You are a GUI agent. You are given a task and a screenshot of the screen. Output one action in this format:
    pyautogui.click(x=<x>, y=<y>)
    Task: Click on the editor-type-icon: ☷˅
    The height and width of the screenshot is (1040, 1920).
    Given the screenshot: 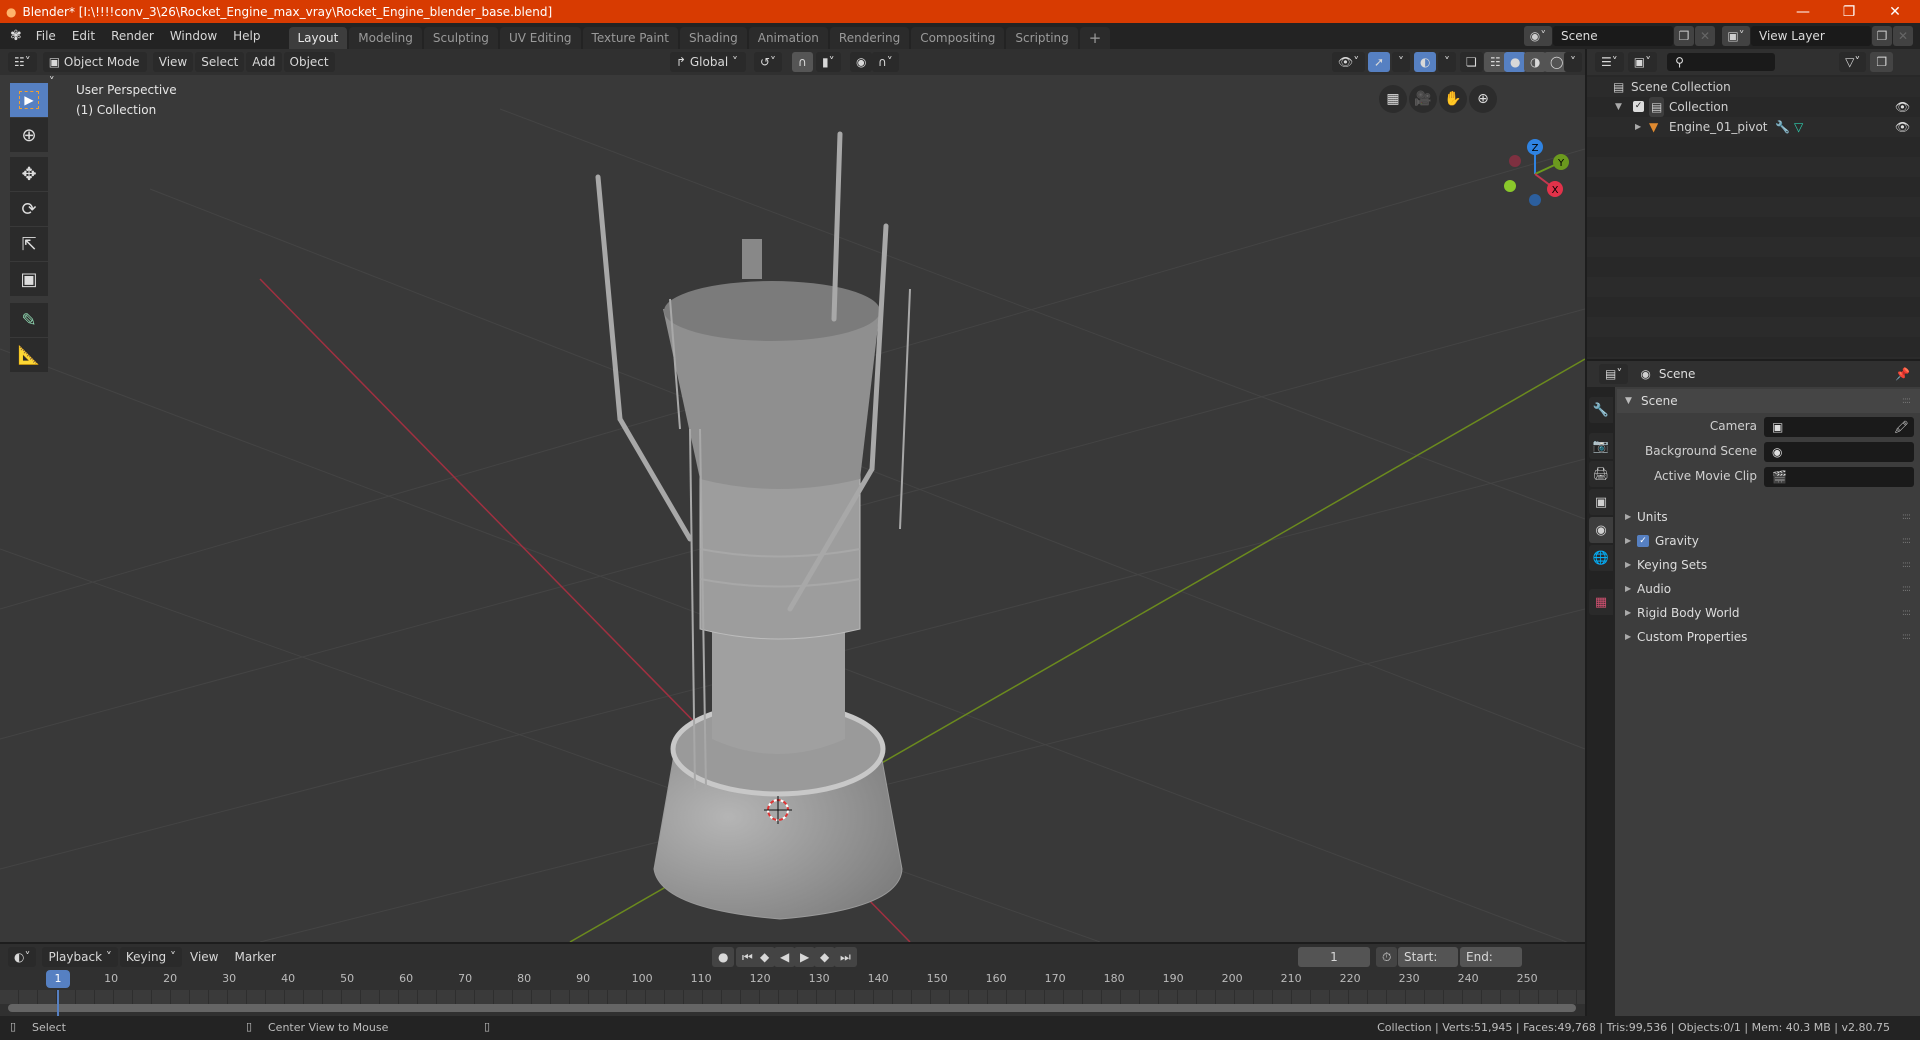 What is the action you would take?
    pyautogui.click(x=22, y=62)
    